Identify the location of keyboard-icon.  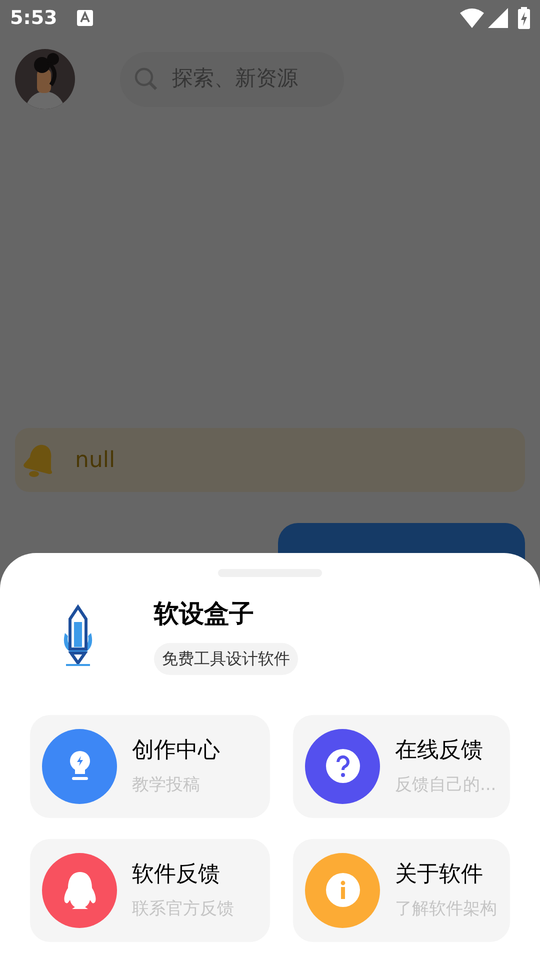
(85, 18).